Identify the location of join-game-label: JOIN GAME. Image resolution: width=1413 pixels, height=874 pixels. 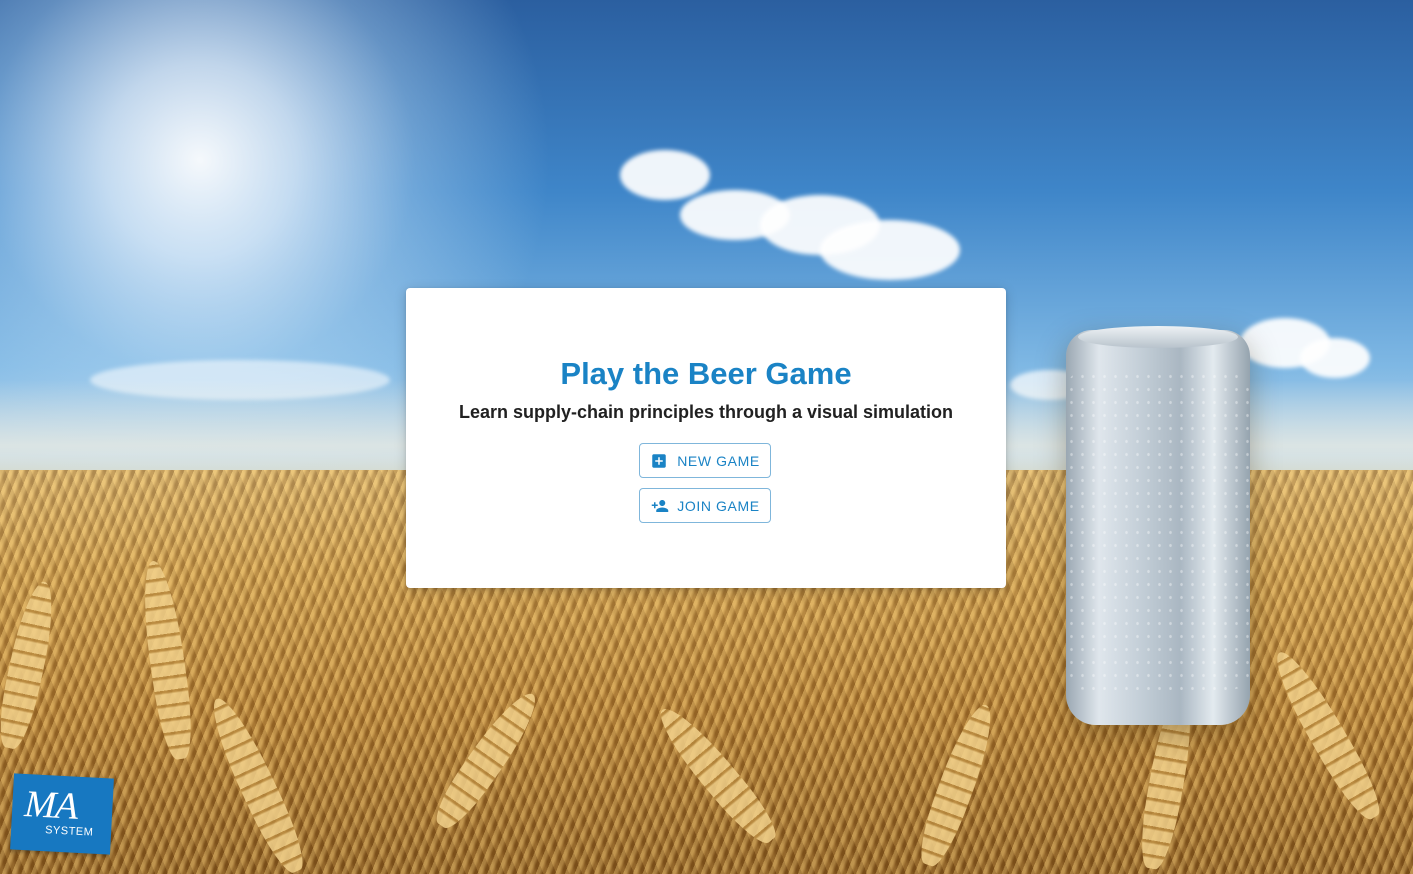
(718, 505).